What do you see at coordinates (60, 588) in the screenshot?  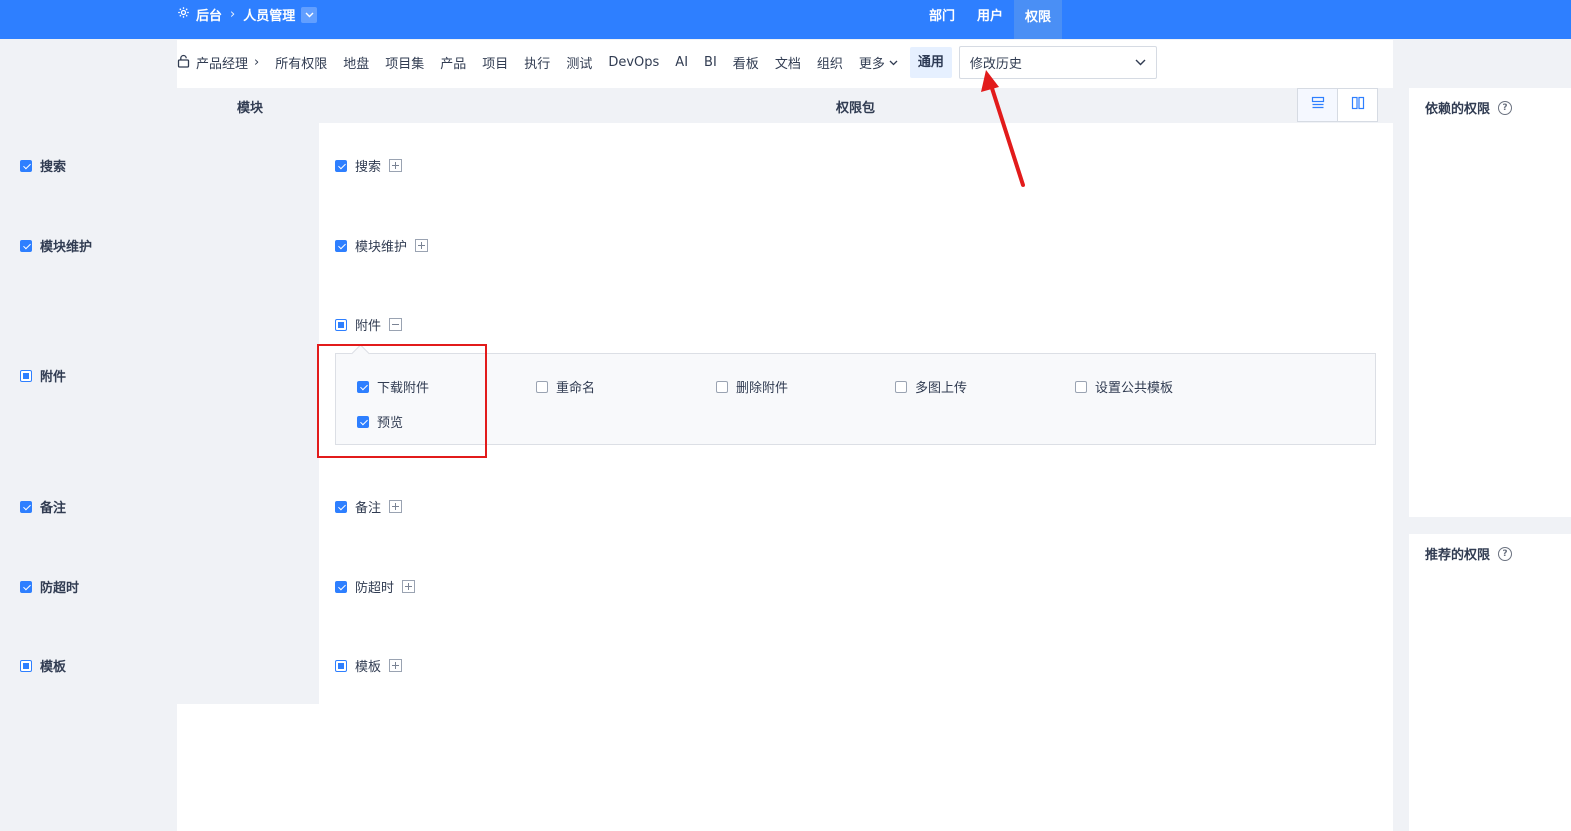 I see `module-name: 防超时` at bounding box center [60, 588].